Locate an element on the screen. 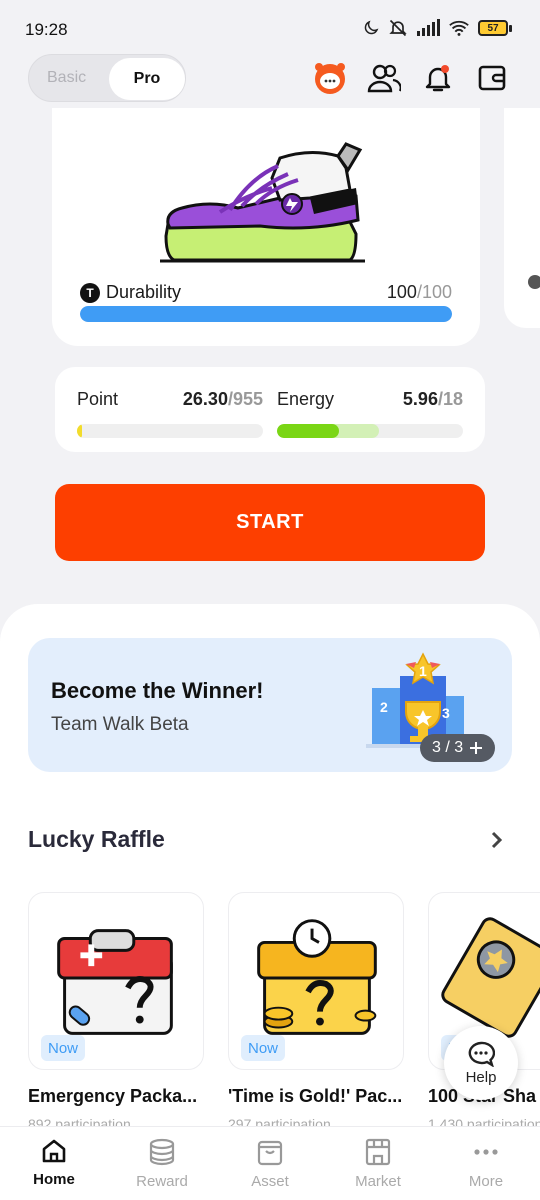 This screenshot has width=540, height=1200. stats-card: Point 26.30/955 Energy 5.96/18 is located at coordinates (270, 409).